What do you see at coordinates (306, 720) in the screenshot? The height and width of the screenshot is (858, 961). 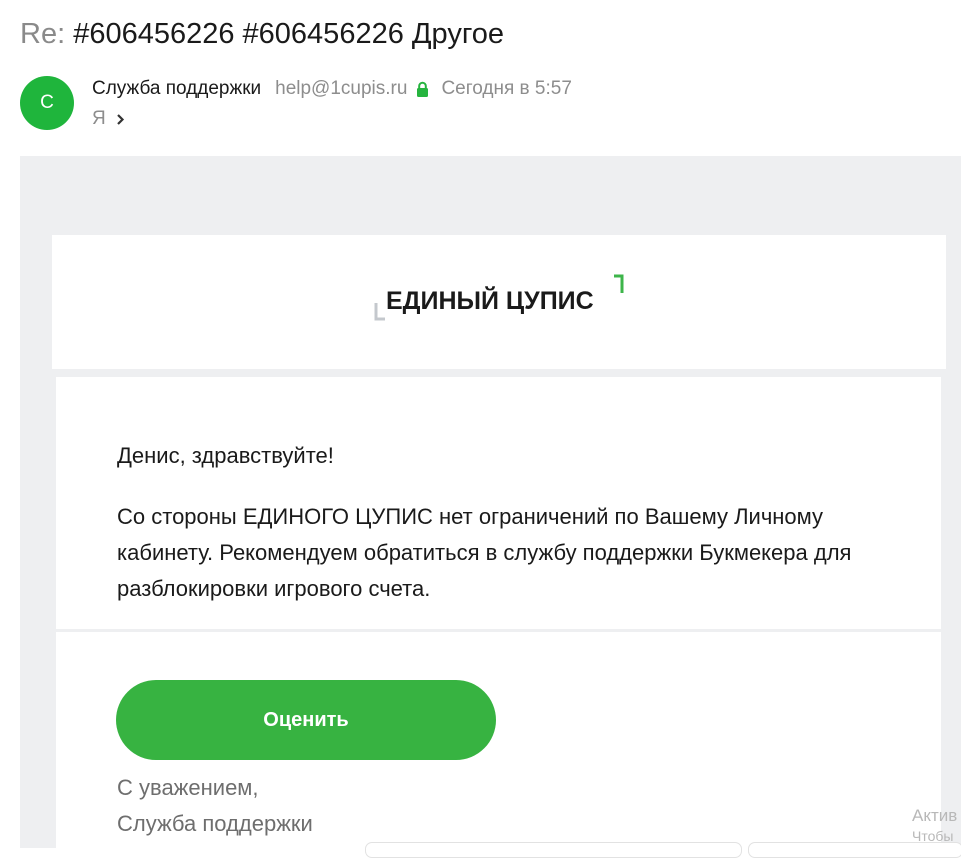 I see `rate-button: Оценить` at bounding box center [306, 720].